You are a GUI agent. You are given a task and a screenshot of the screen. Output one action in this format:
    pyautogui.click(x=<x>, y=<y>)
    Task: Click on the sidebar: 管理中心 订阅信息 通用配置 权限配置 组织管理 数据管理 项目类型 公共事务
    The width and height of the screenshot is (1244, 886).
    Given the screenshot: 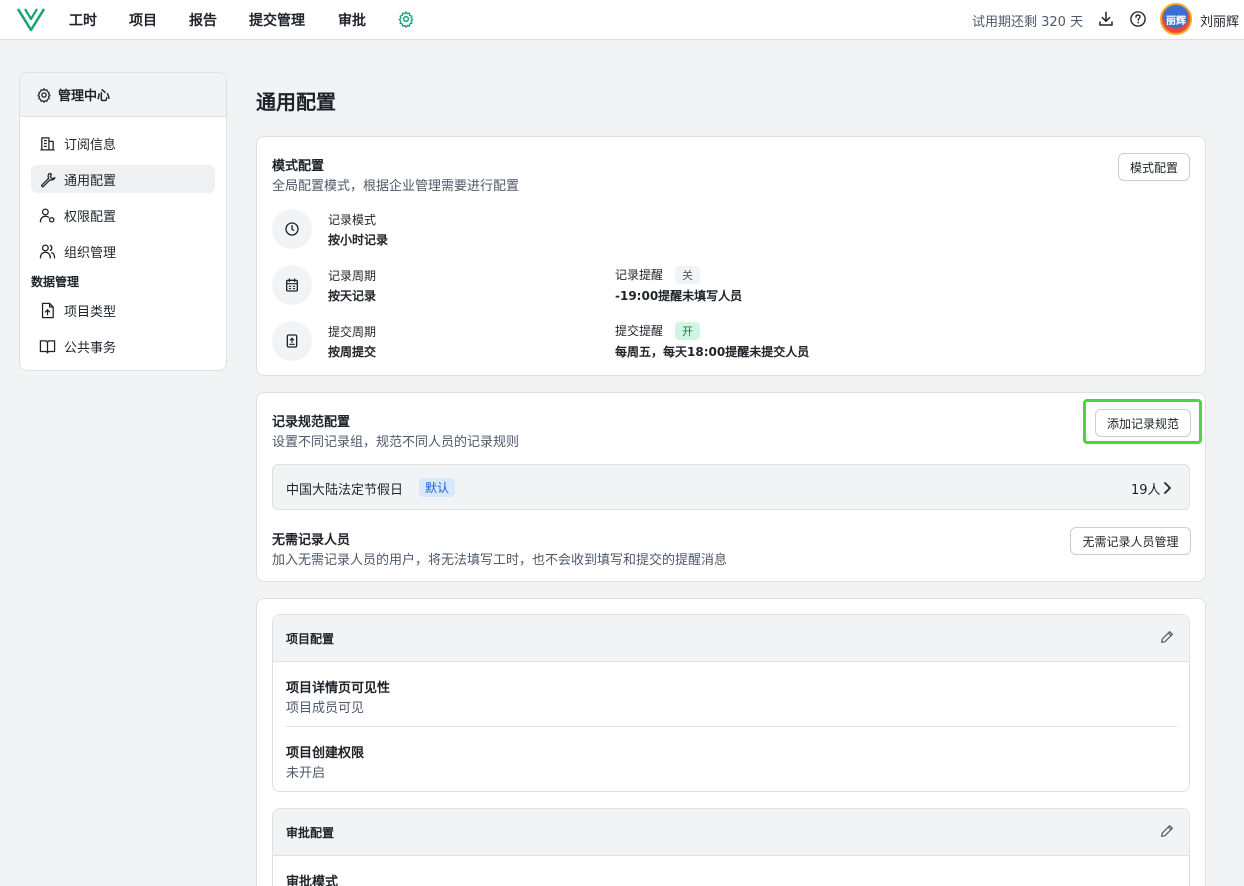 What is the action you would take?
    pyautogui.click(x=123, y=221)
    